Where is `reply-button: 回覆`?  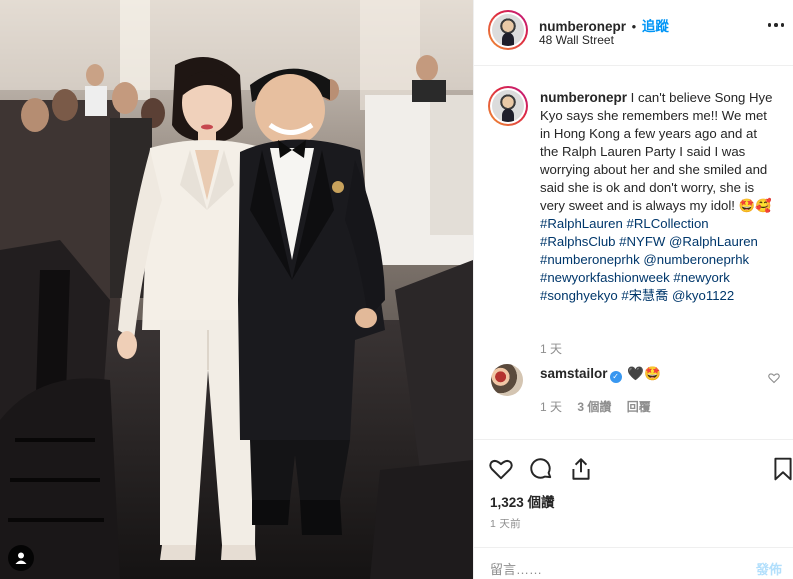
reply-button: 回覆 is located at coordinates (639, 407).